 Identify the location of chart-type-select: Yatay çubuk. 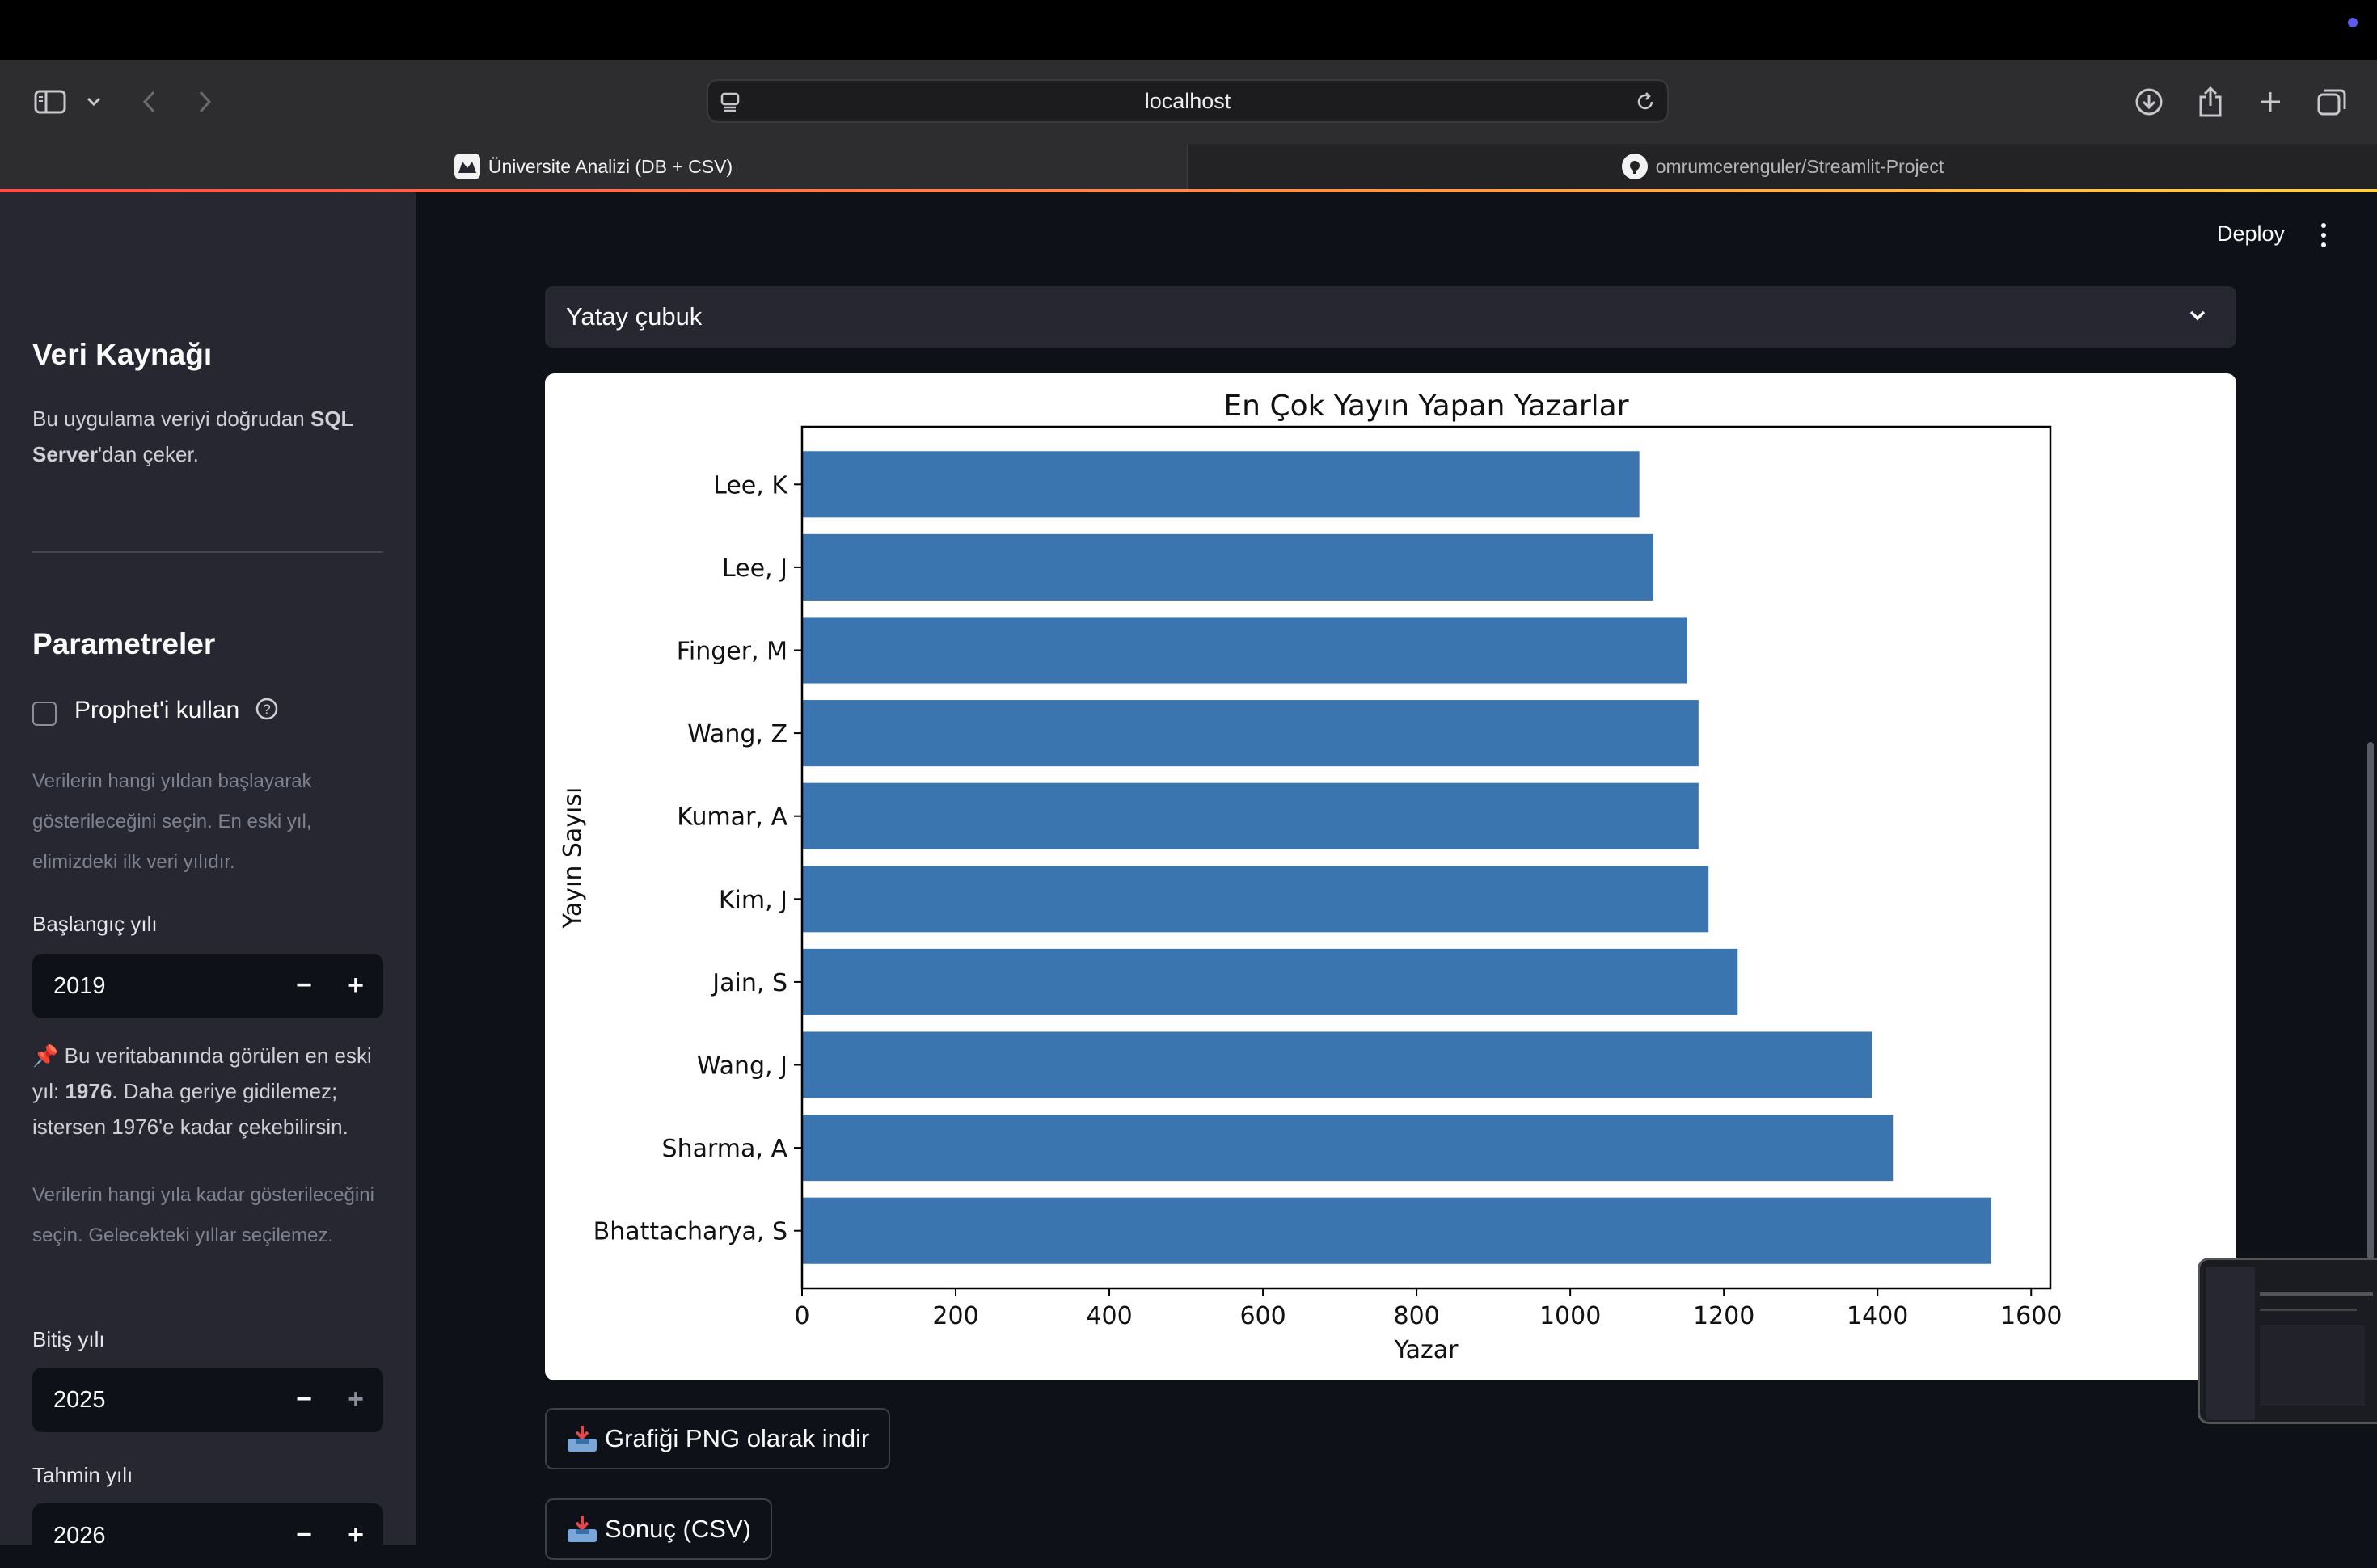
(1390, 317).